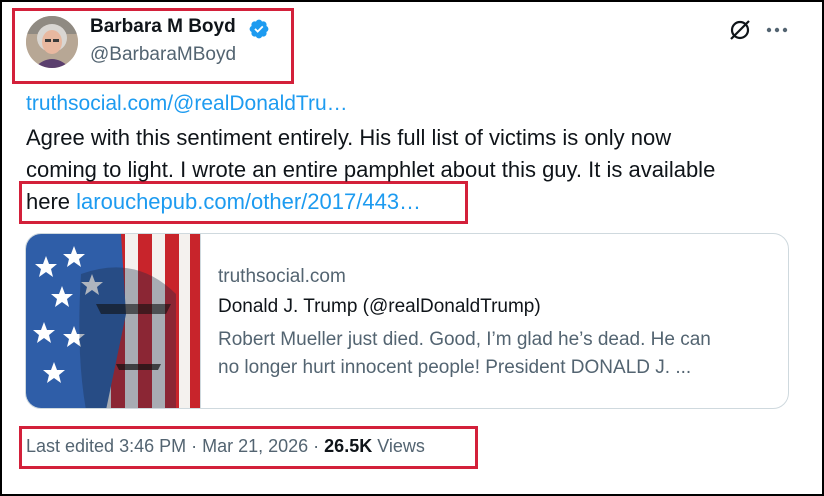 The height and width of the screenshot is (496, 824). What do you see at coordinates (740, 30) in the screenshot?
I see `grok-icon` at bounding box center [740, 30].